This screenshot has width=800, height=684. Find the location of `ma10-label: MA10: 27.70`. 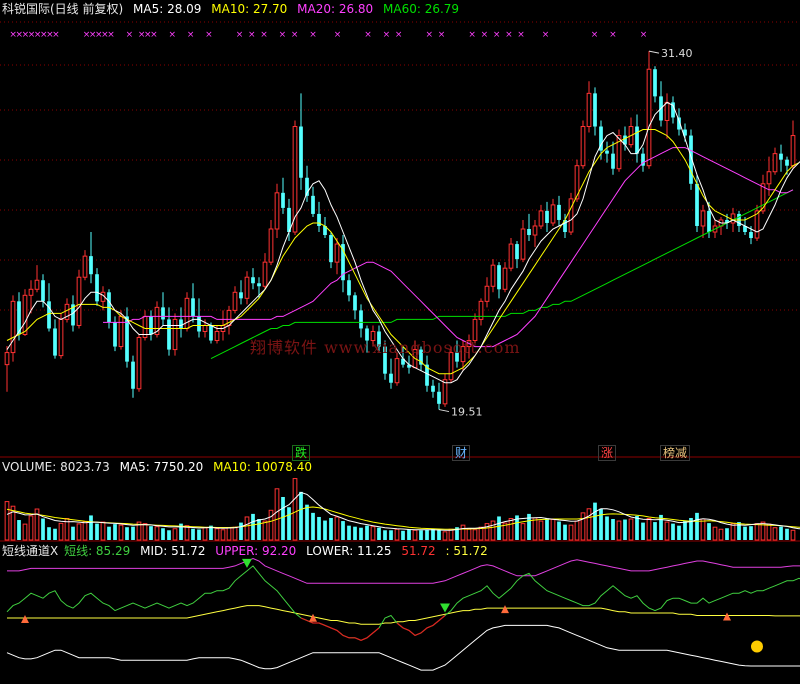

ma10-label: MA10: 27.70 is located at coordinates (249, 9).